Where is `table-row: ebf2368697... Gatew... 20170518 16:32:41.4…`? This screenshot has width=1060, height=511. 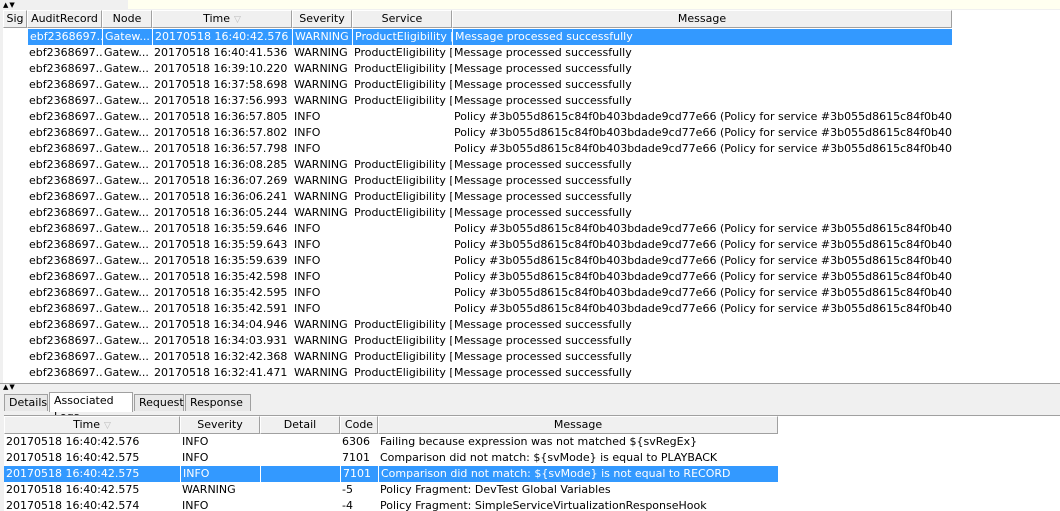
table-row: ebf2368697... Gatew... 20170518 16:32:41.4… is located at coordinates (477, 373).